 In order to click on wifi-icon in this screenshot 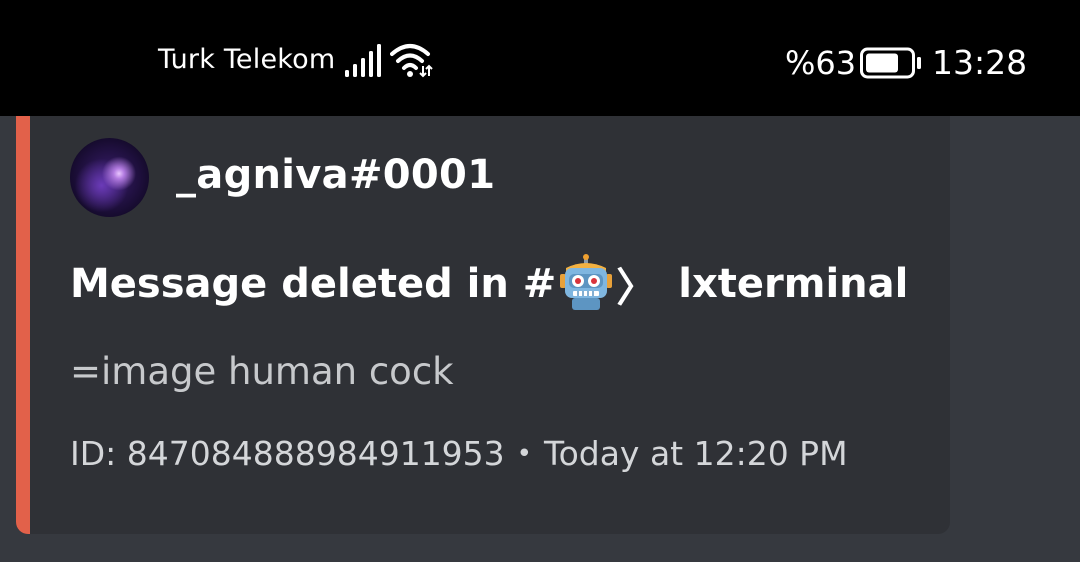, I will do `click(411, 61)`.